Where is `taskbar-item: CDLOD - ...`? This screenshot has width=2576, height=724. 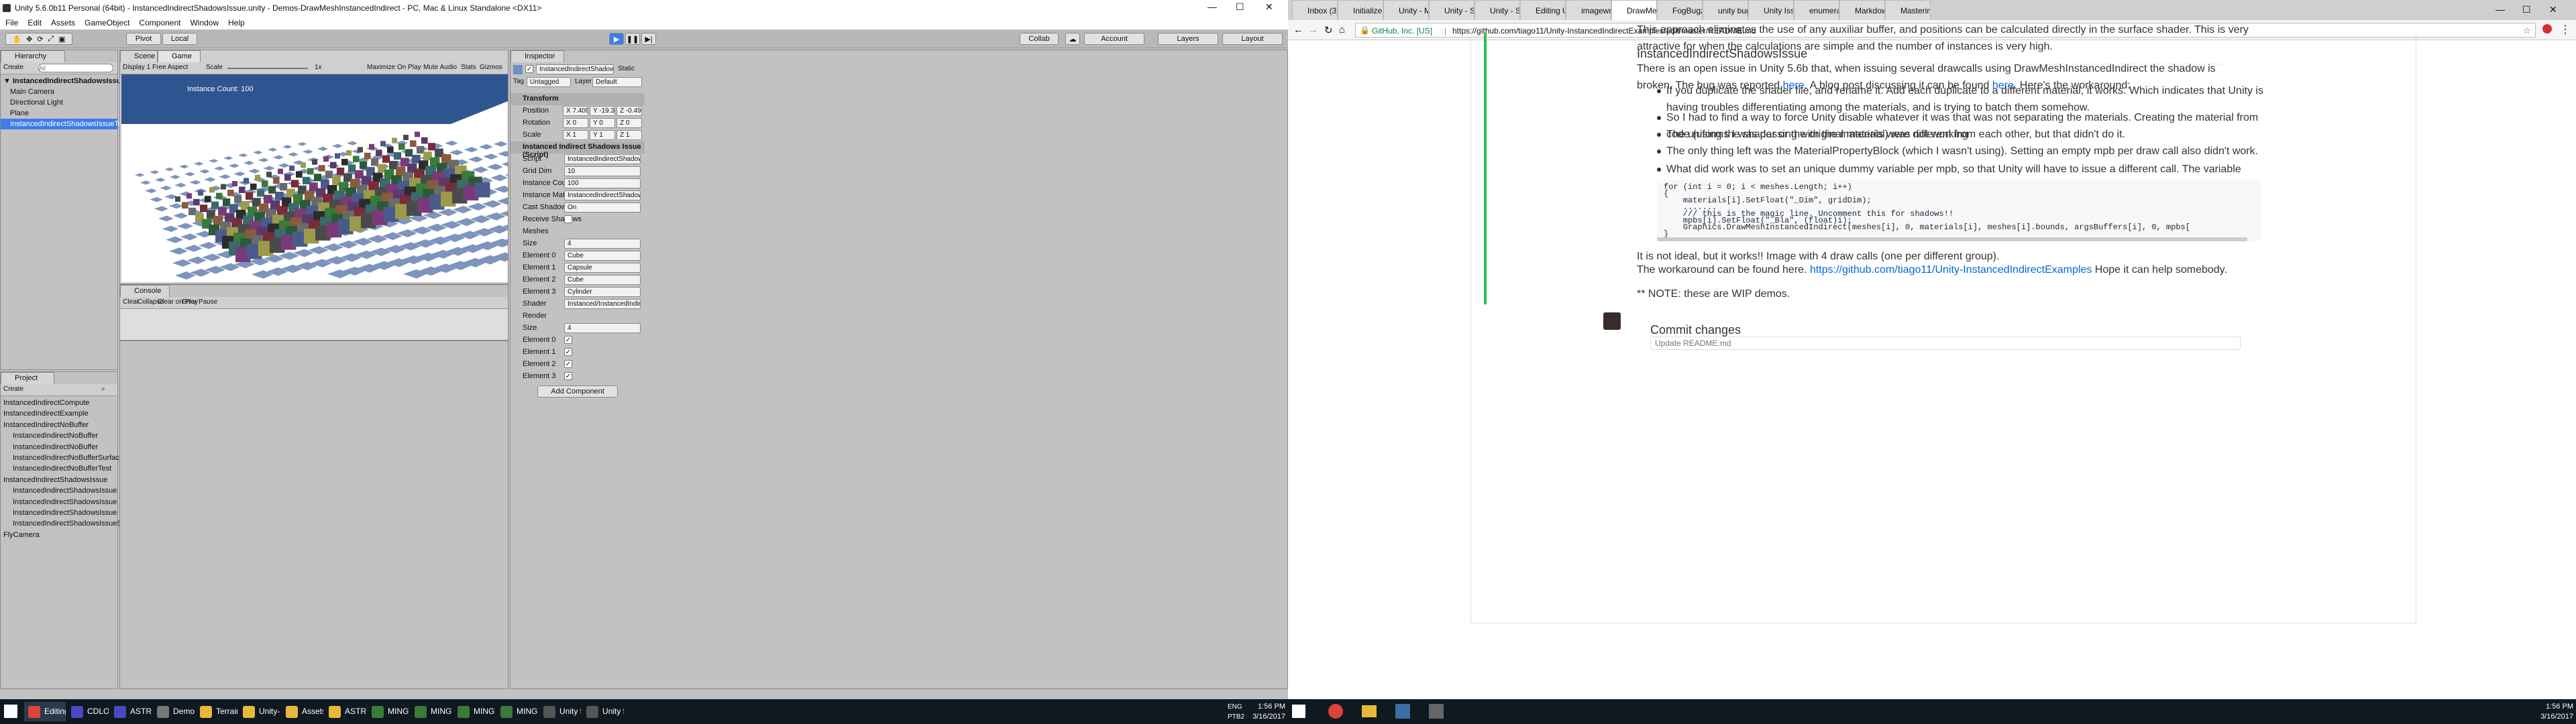 taskbar-item: CDLOD - ... is located at coordinates (88, 711).